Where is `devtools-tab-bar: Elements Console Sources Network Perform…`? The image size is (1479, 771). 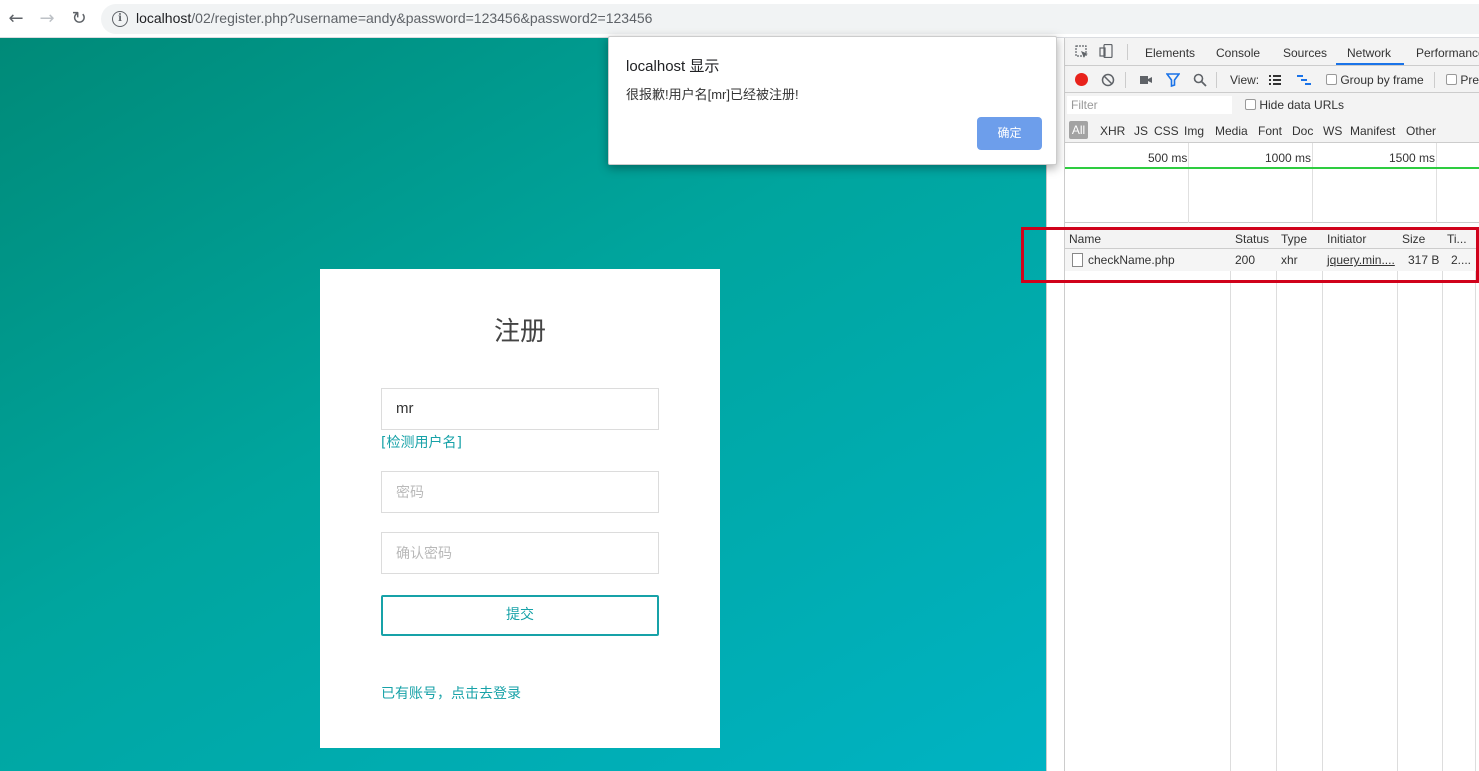
devtools-tab-bar: Elements Console Sources Network Perform… is located at coordinates (1272, 52).